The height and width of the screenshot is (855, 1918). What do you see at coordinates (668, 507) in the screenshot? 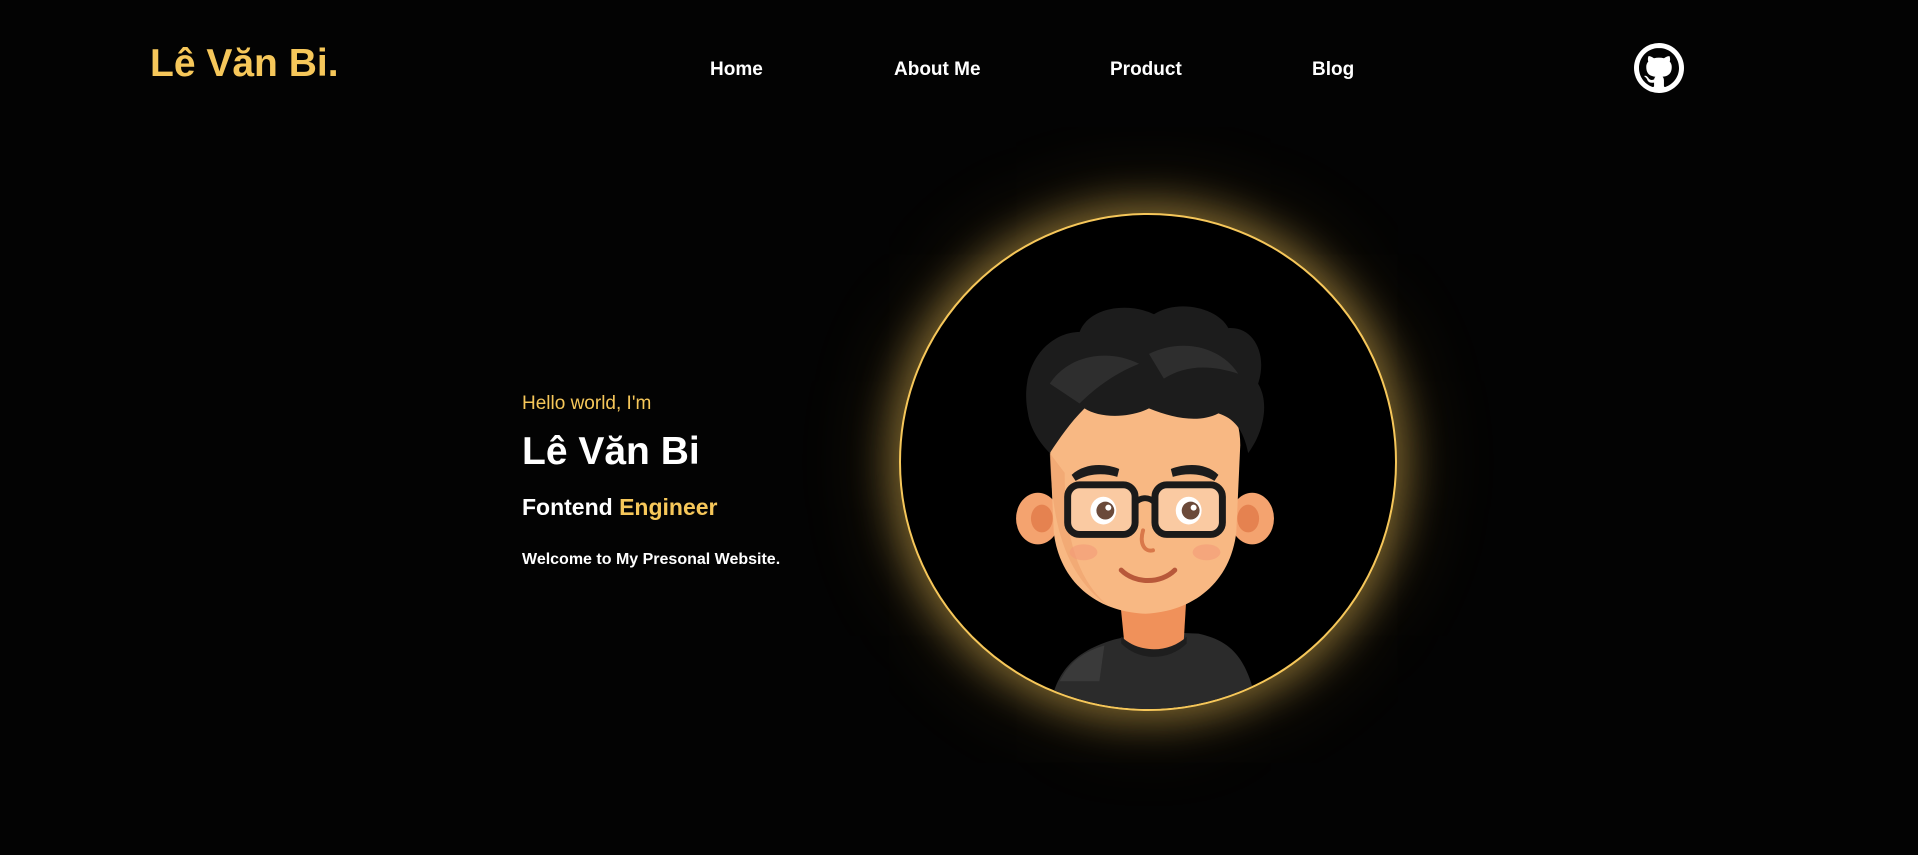
I see `role-accent: Engineer` at bounding box center [668, 507].